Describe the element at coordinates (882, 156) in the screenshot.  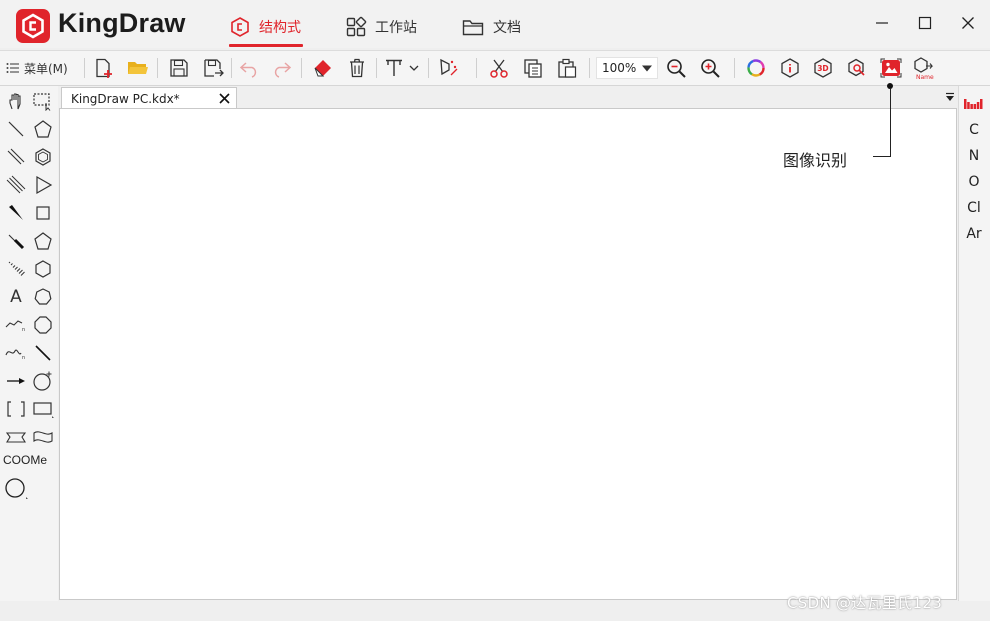
I see `callout-line` at that location.